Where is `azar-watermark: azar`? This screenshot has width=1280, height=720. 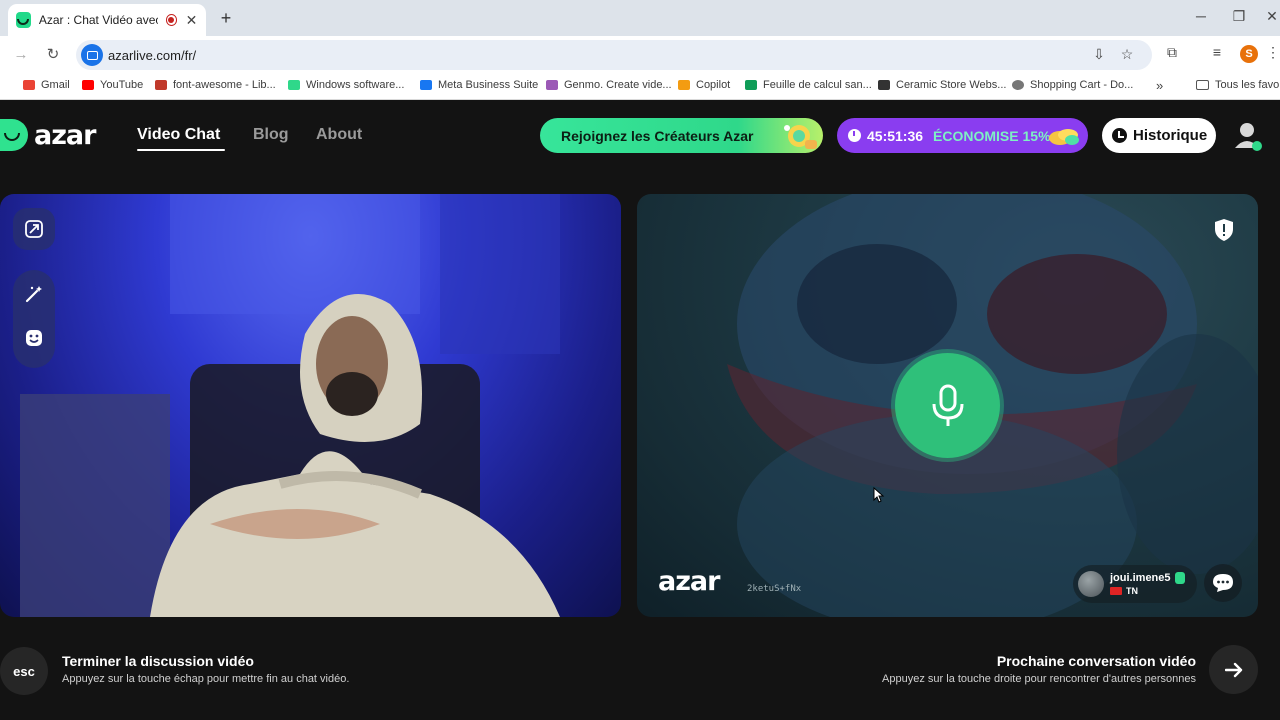
azar-watermark: azar is located at coordinates (689, 581).